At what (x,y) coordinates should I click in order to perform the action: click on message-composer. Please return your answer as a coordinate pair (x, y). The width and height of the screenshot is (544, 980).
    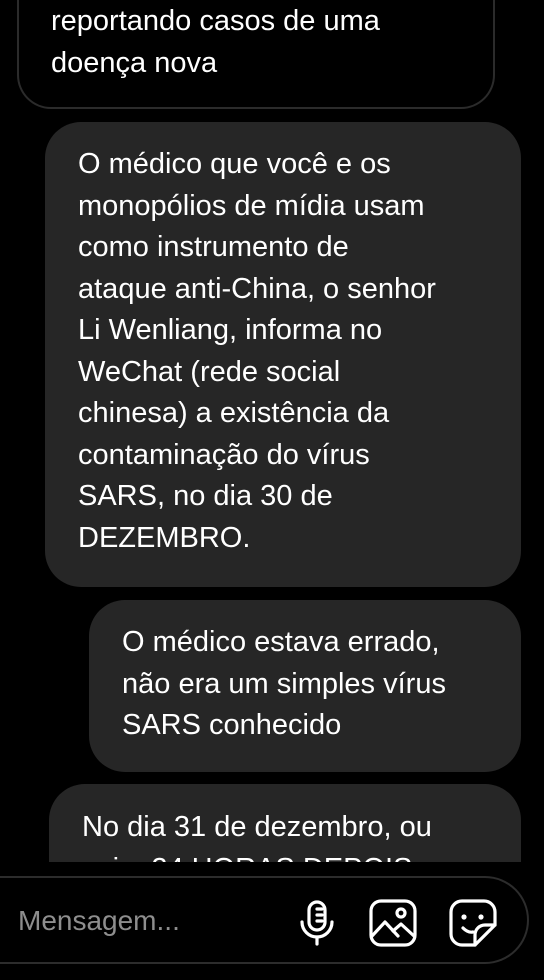
    Looking at the image, I should click on (264, 920).